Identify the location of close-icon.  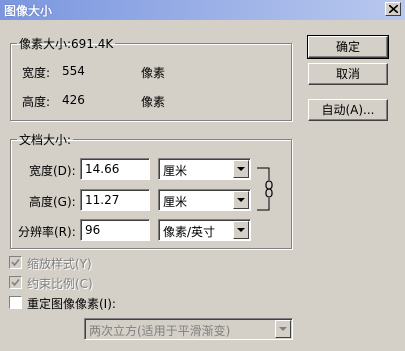
(393, 9).